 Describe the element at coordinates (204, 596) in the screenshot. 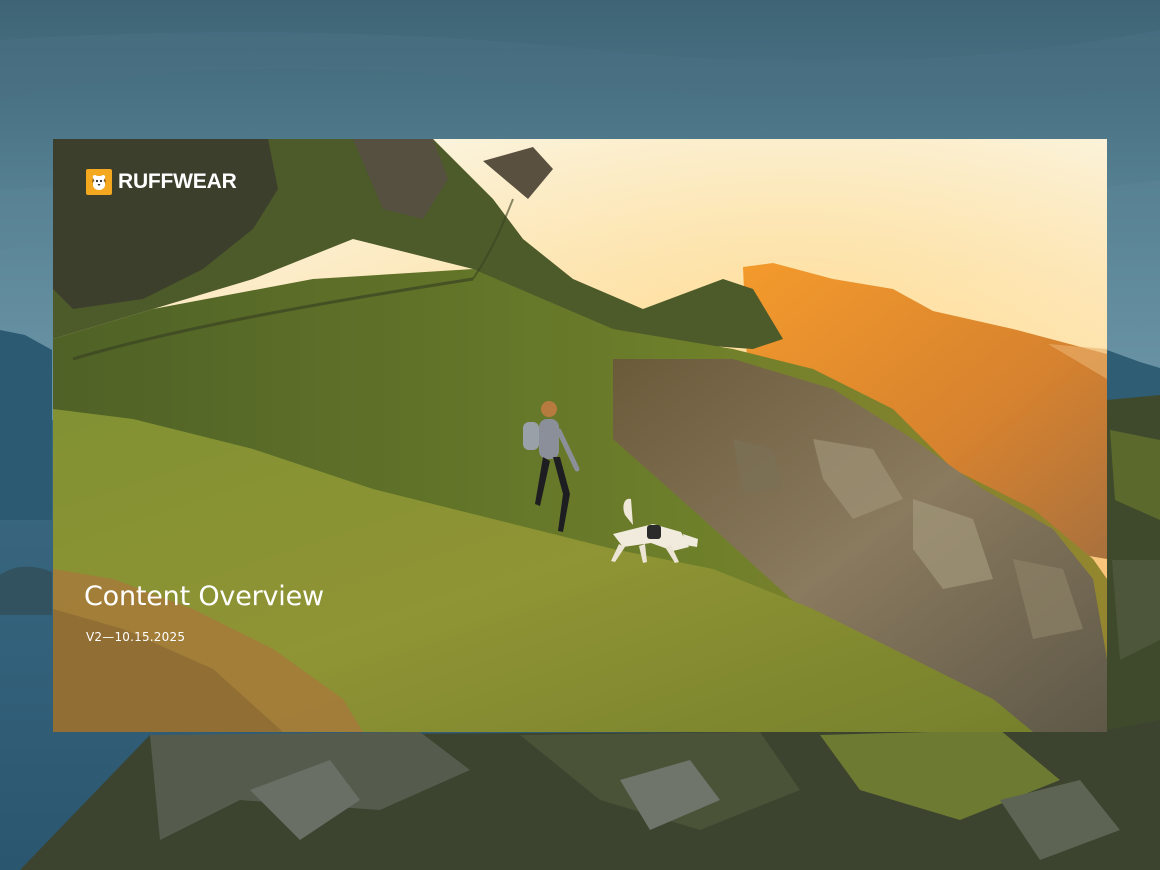

I see `page-title: Content Overview` at that location.